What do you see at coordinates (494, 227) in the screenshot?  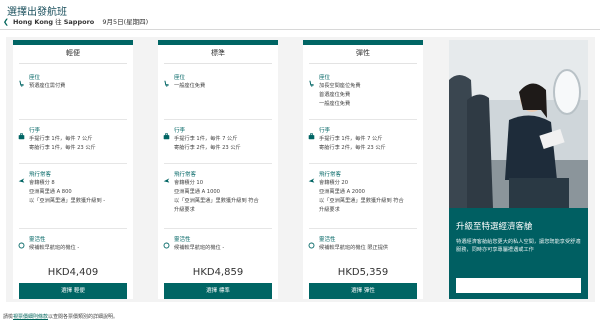 I see `promo-title: 升級至特選經濟客艙` at bounding box center [494, 227].